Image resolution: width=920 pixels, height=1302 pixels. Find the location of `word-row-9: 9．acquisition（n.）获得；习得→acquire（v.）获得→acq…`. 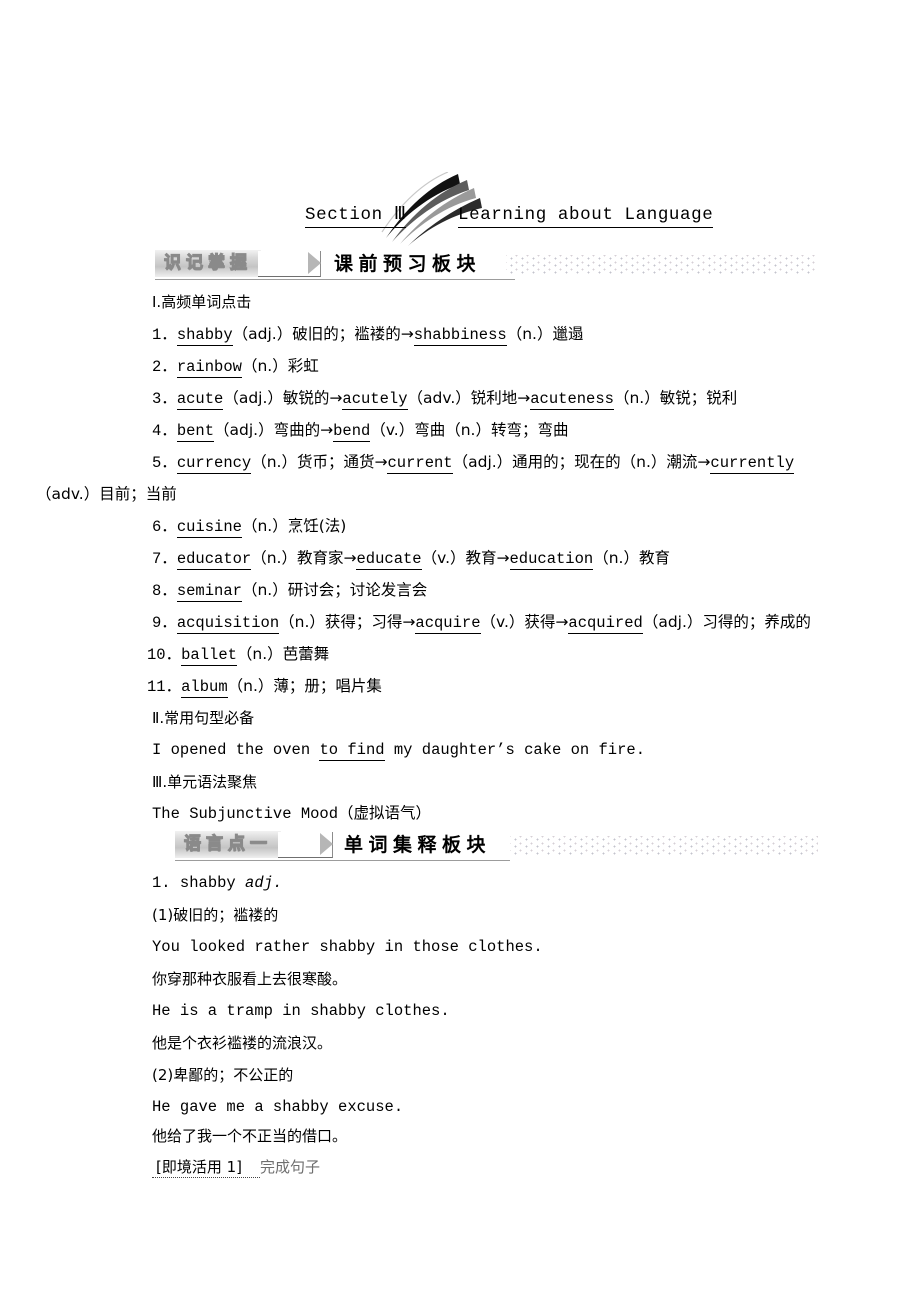

word-row-9: 9．acquisition（n.）获得；习得→acquire（v.）获得→acq… is located at coordinates (481, 623).